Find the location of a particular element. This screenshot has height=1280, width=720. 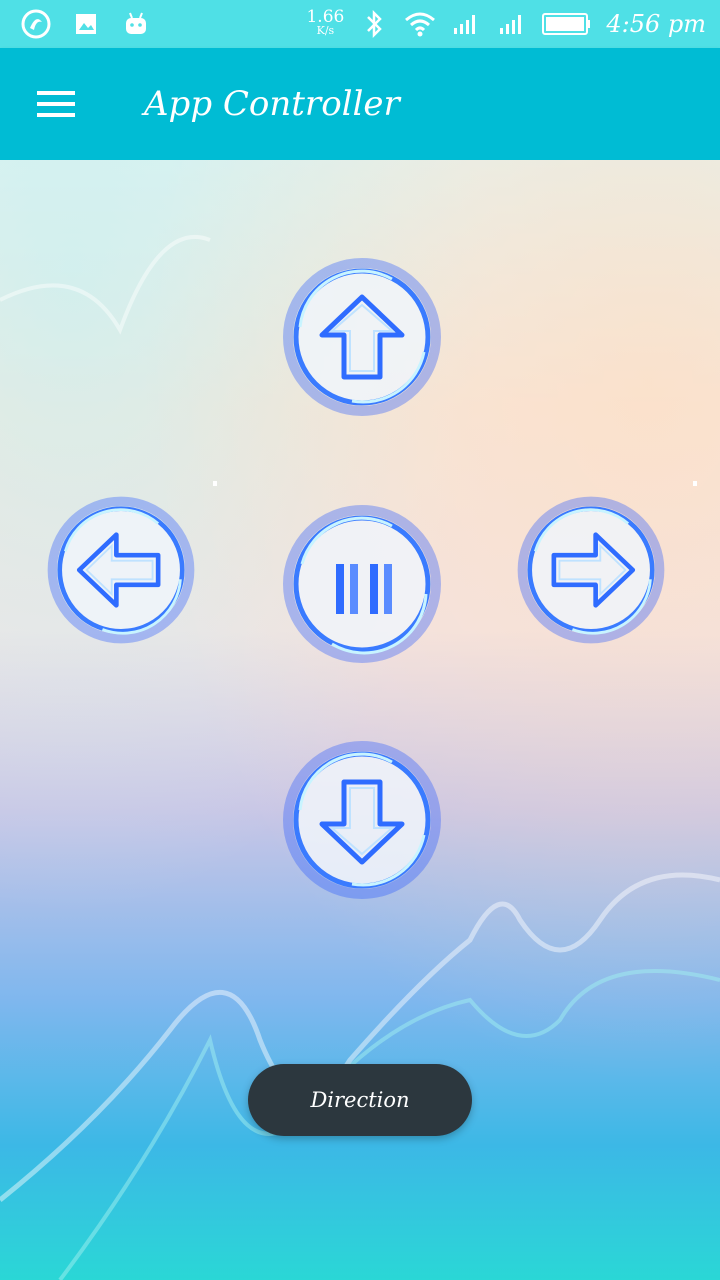

app-logo-icon is located at coordinates (36, 24).